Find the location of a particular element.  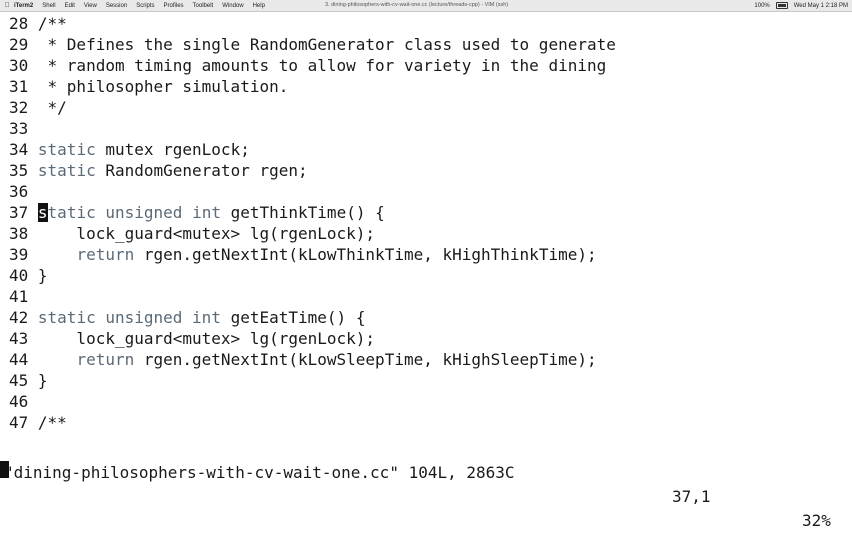

menu-app: iTerm2 is located at coordinates (23, 6).